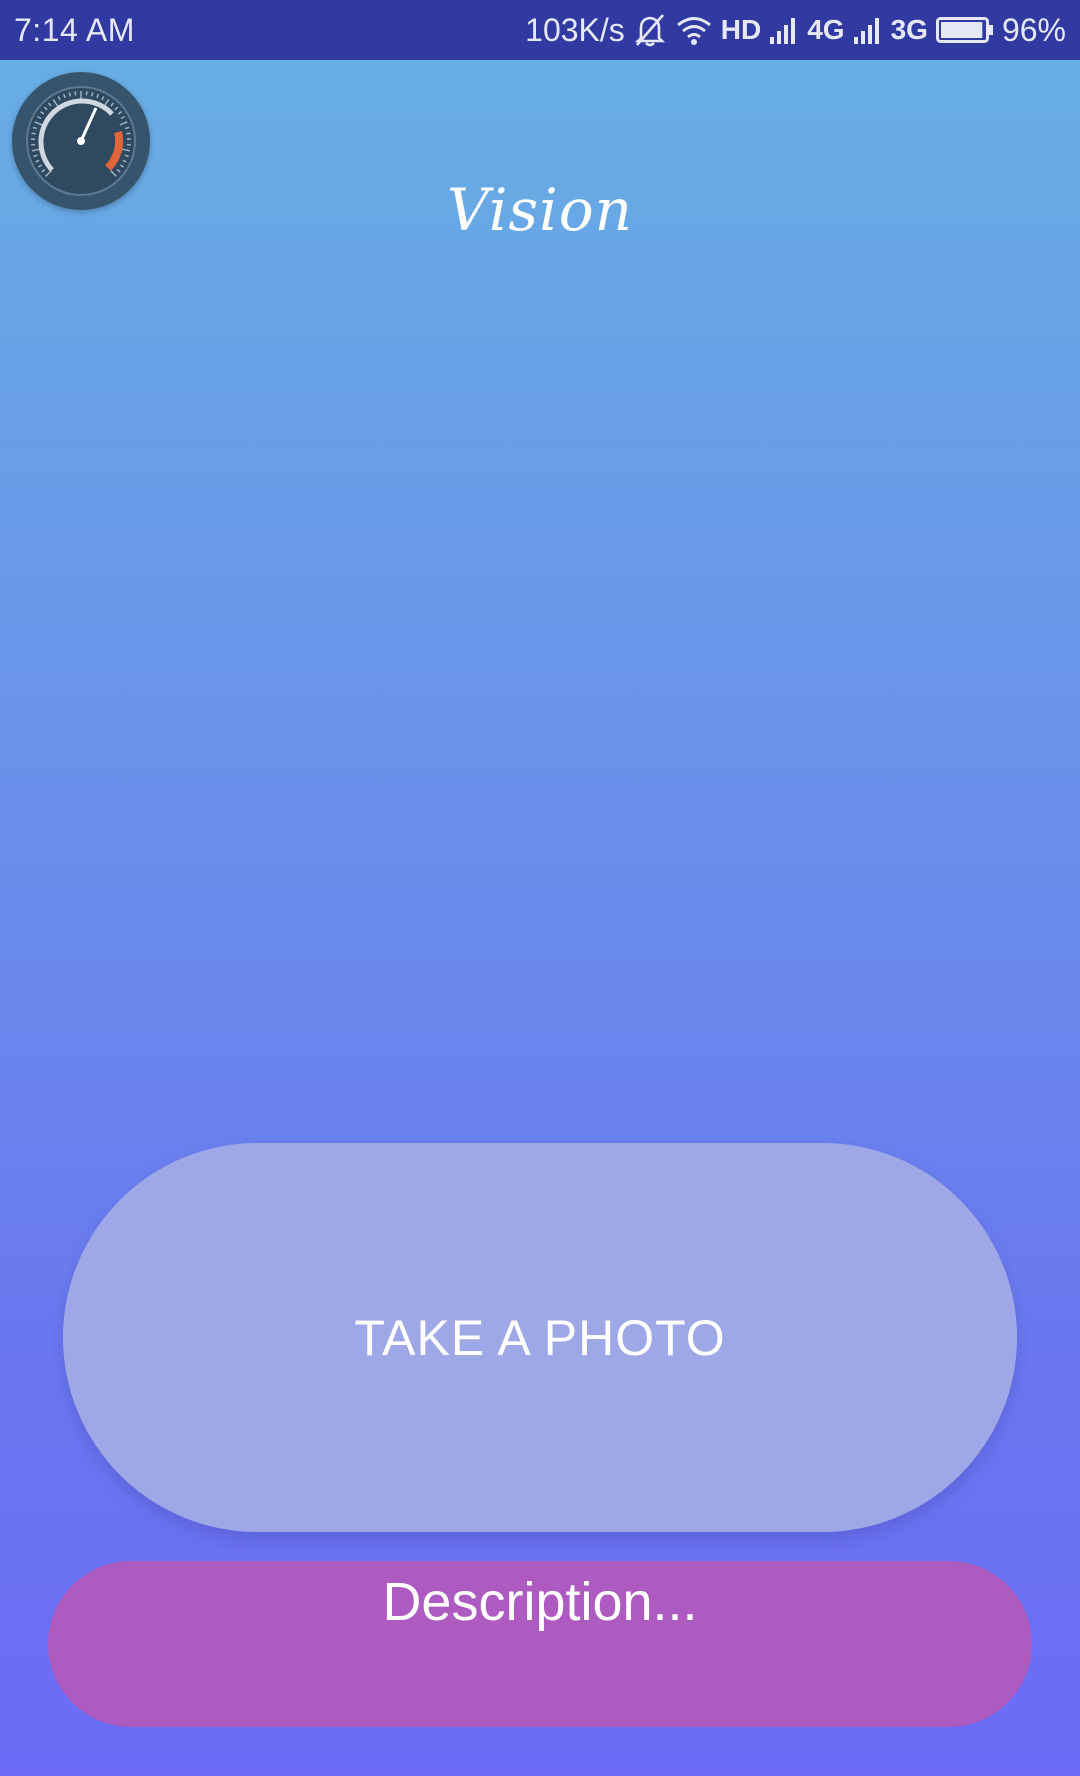 Image resolution: width=1080 pixels, height=1776 pixels. I want to click on status-bar: 7:14 AM 103K/s HD 4G 3G 96%, so click(540, 30).